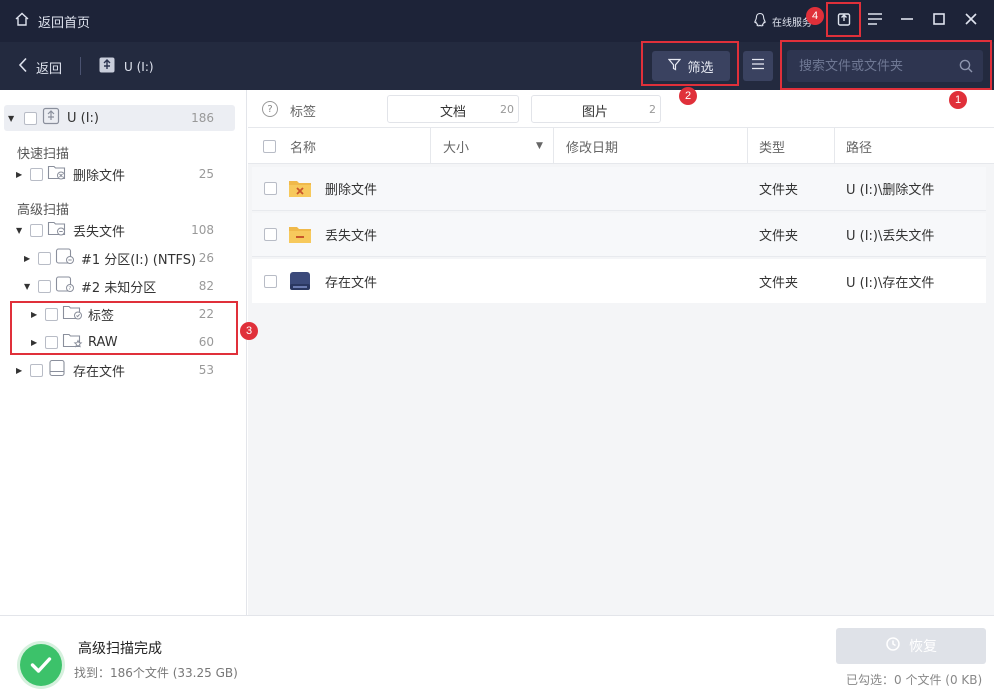 The height and width of the screenshot is (696, 994). What do you see at coordinates (619, 235) in the screenshot?
I see `table-row: 丢失文件 文件夹 U (I:)\丢失文件` at bounding box center [619, 235].